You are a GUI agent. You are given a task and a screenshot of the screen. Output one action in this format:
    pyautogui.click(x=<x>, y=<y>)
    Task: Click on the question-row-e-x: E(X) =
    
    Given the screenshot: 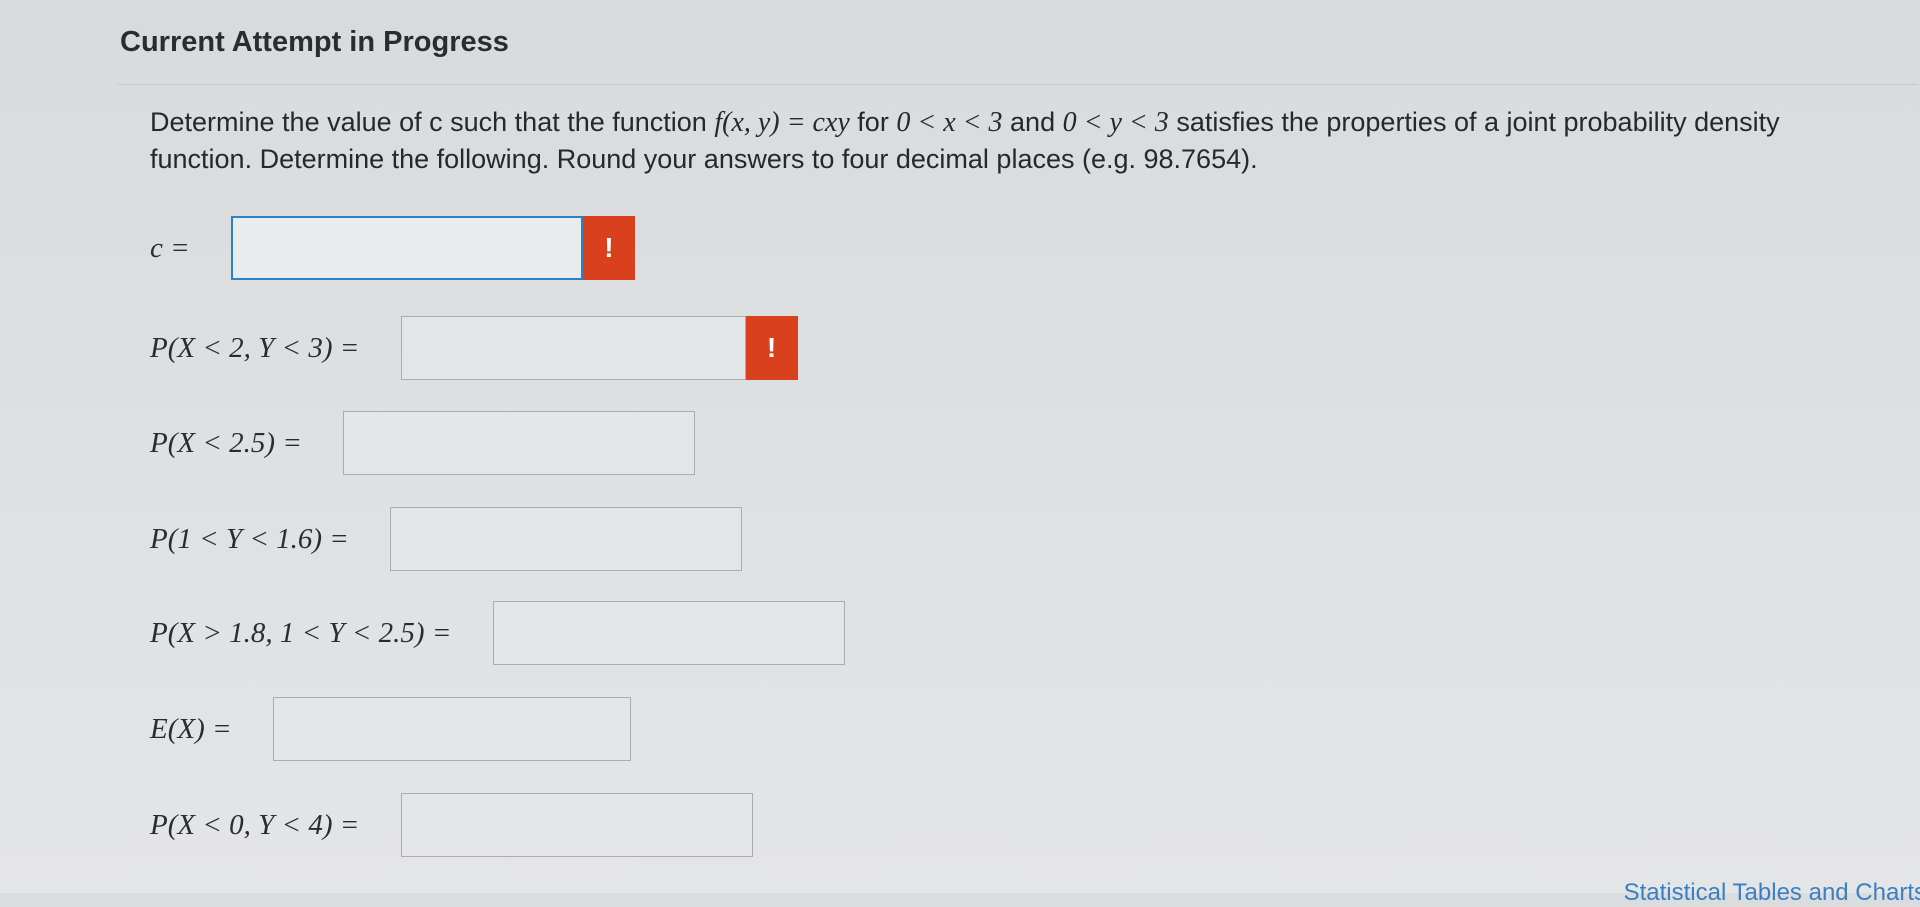 What is the action you would take?
    pyautogui.click(x=390, y=729)
    